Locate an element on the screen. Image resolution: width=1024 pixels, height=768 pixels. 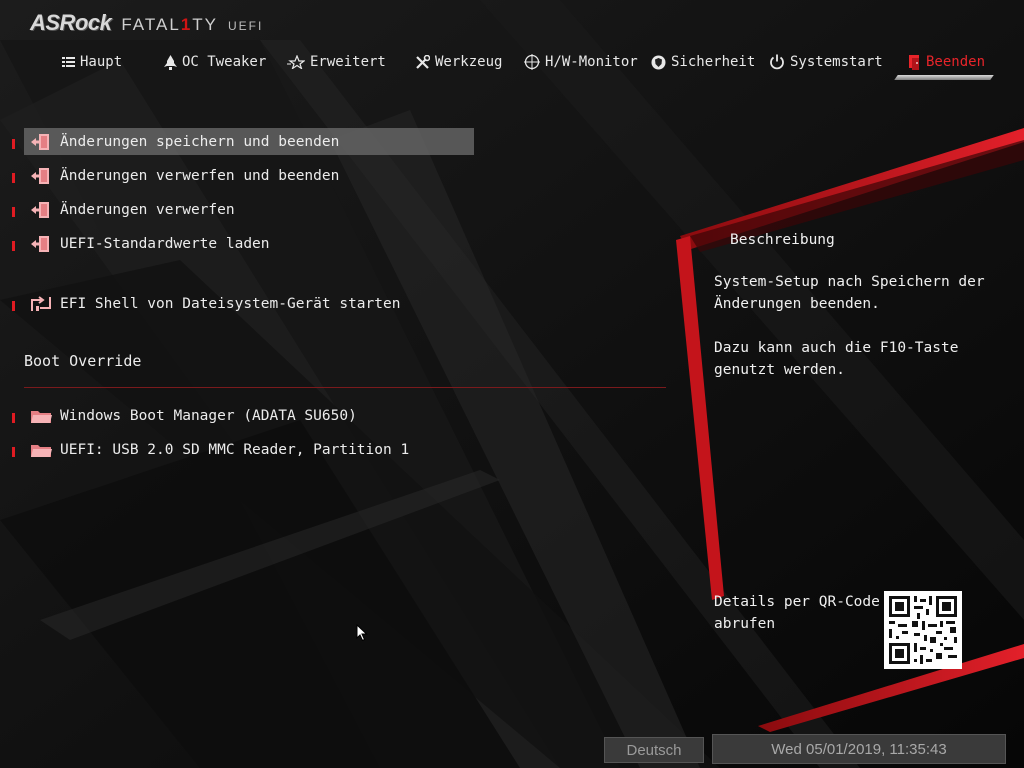
menu-item-discard-exit: Änderungen verwerfen und beenden is located at coordinates (243, 175).